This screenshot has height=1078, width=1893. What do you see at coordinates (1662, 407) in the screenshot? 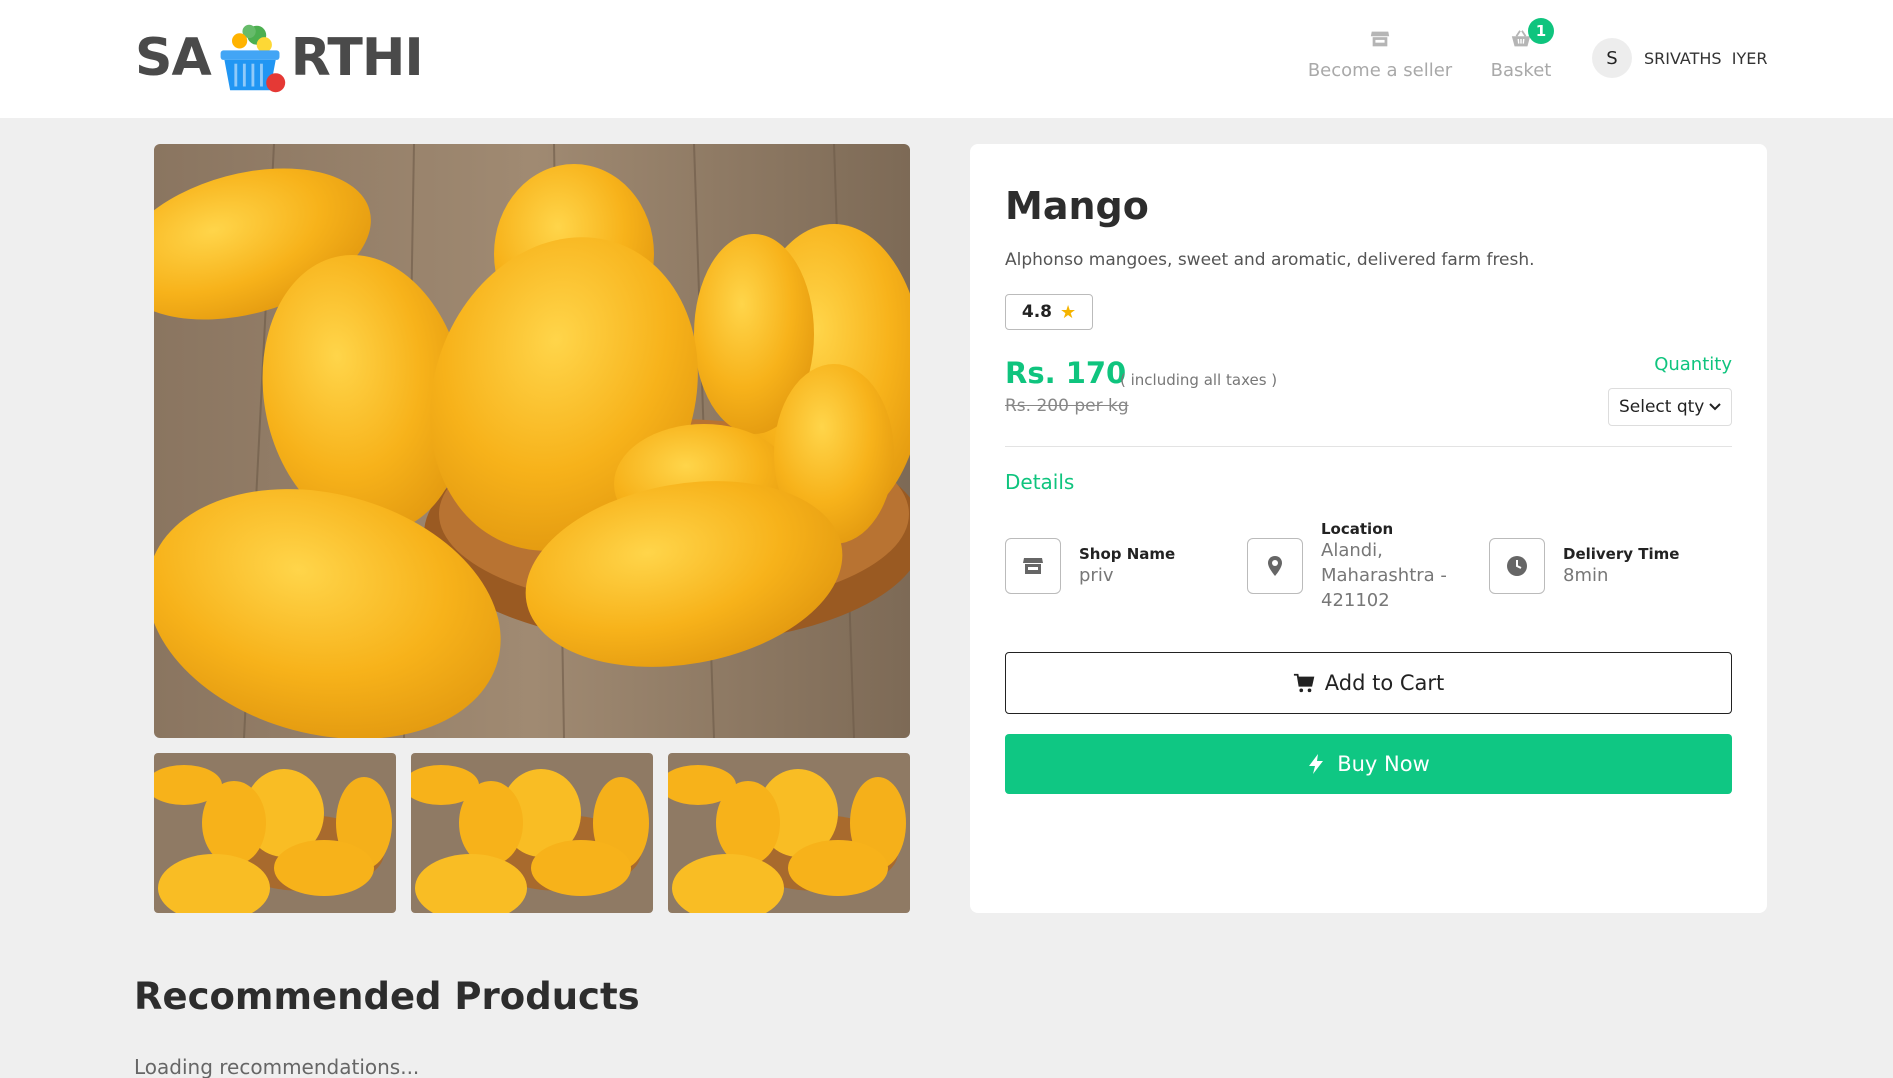
I see `quantity-select-value: Select qty` at bounding box center [1662, 407].